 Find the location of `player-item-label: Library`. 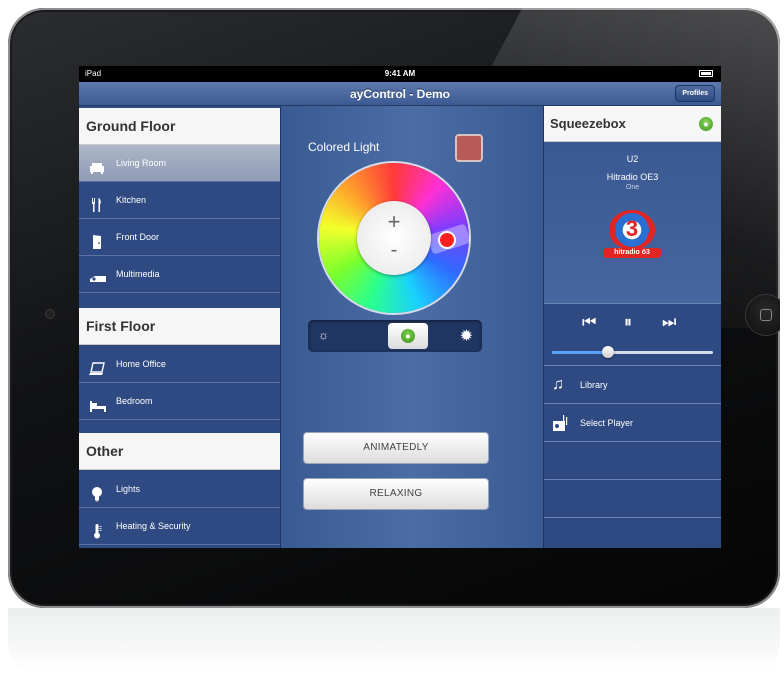

player-item-label: Library is located at coordinates (594, 385).